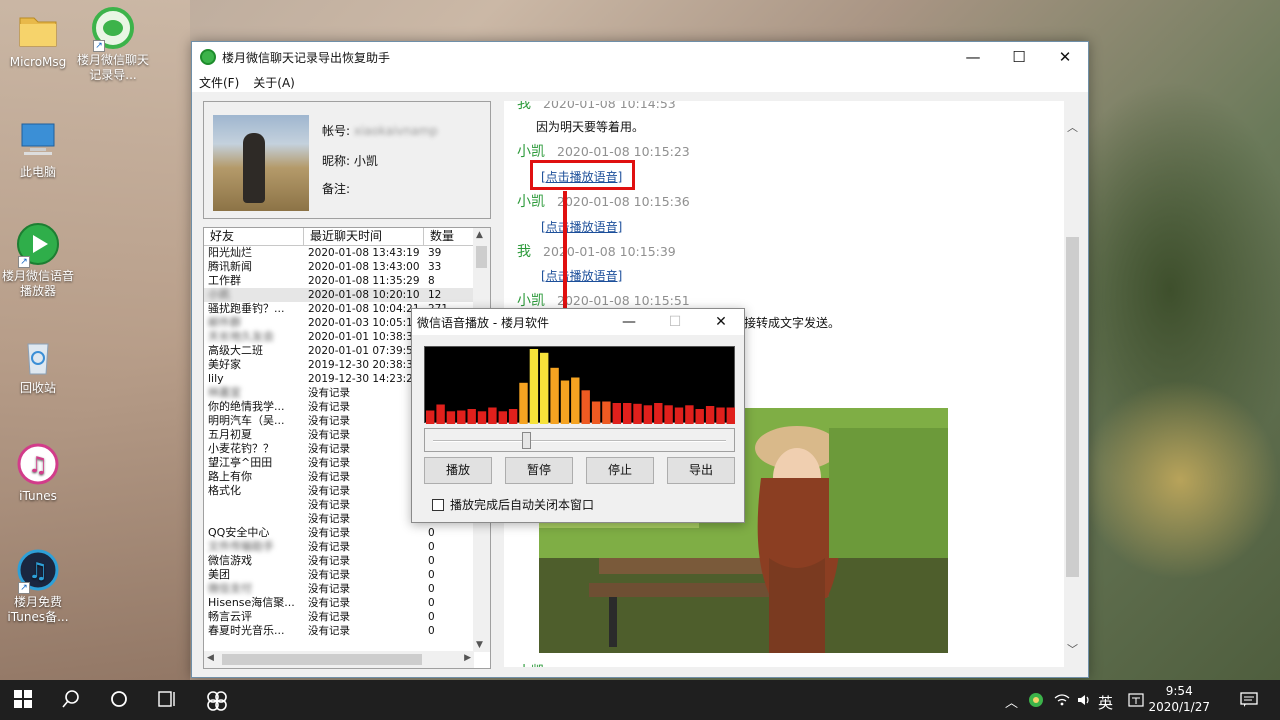  What do you see at coordinates (531, 664) in the screenshot?
I see `chat-sender: 小凯` at bounding box center [531, 664].